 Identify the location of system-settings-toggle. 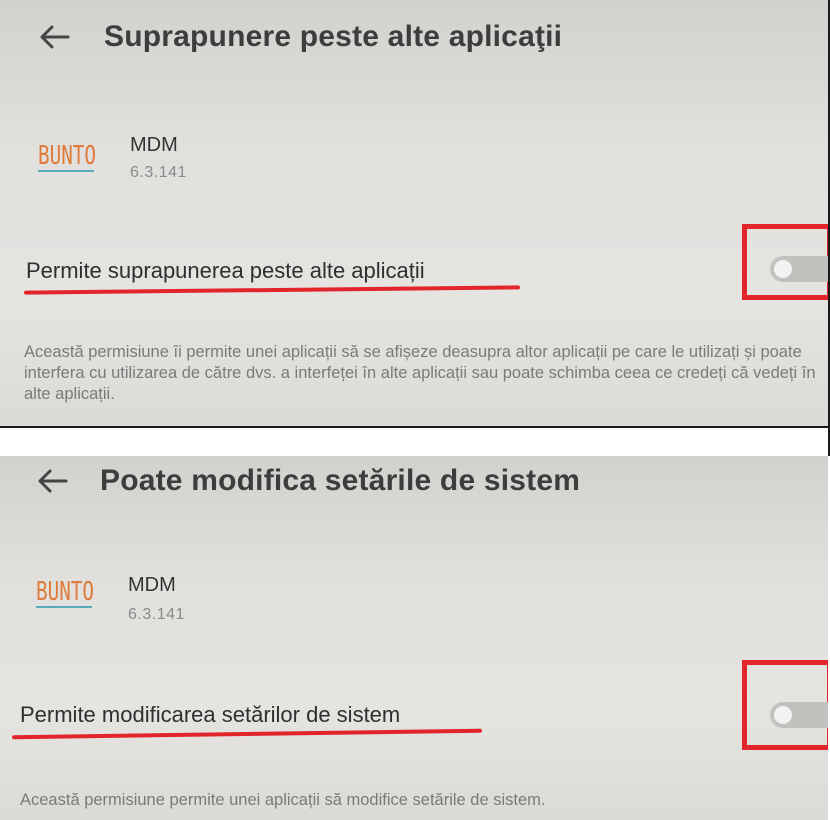
(799, 715).